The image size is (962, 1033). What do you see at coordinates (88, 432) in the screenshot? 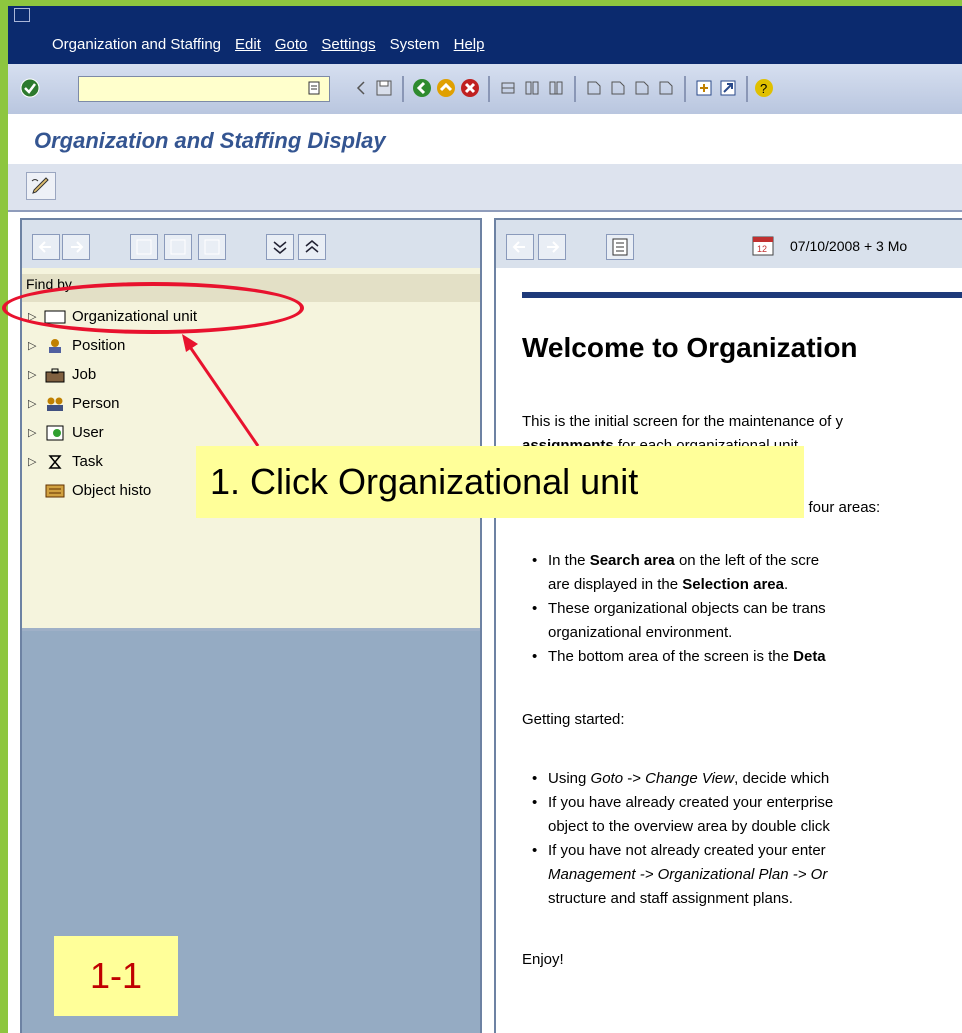
I see `tree-item-label: User` at bounding box center [88, 432].